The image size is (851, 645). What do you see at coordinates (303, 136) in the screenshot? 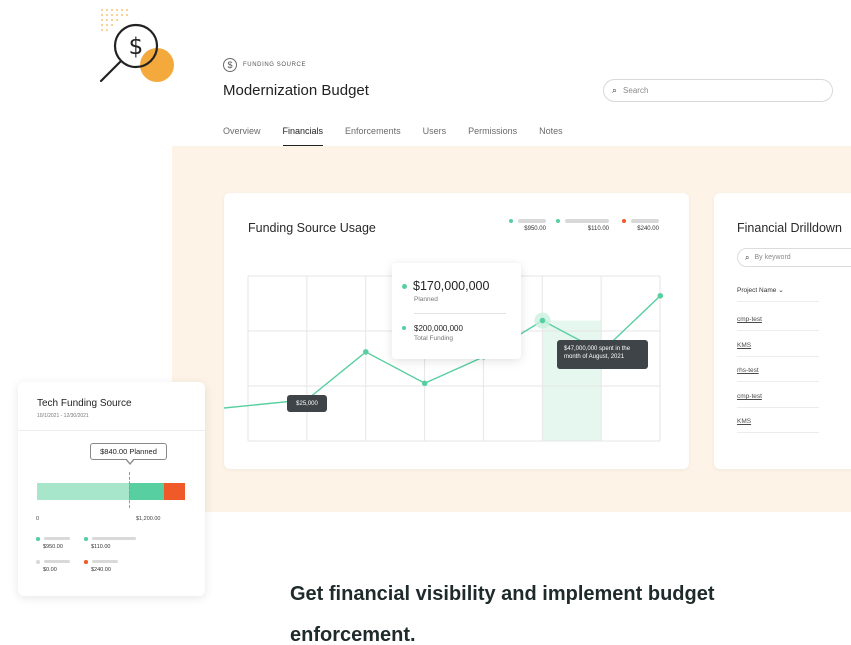
I see `tab-financials: Financials` at bounding box center [303, 136].